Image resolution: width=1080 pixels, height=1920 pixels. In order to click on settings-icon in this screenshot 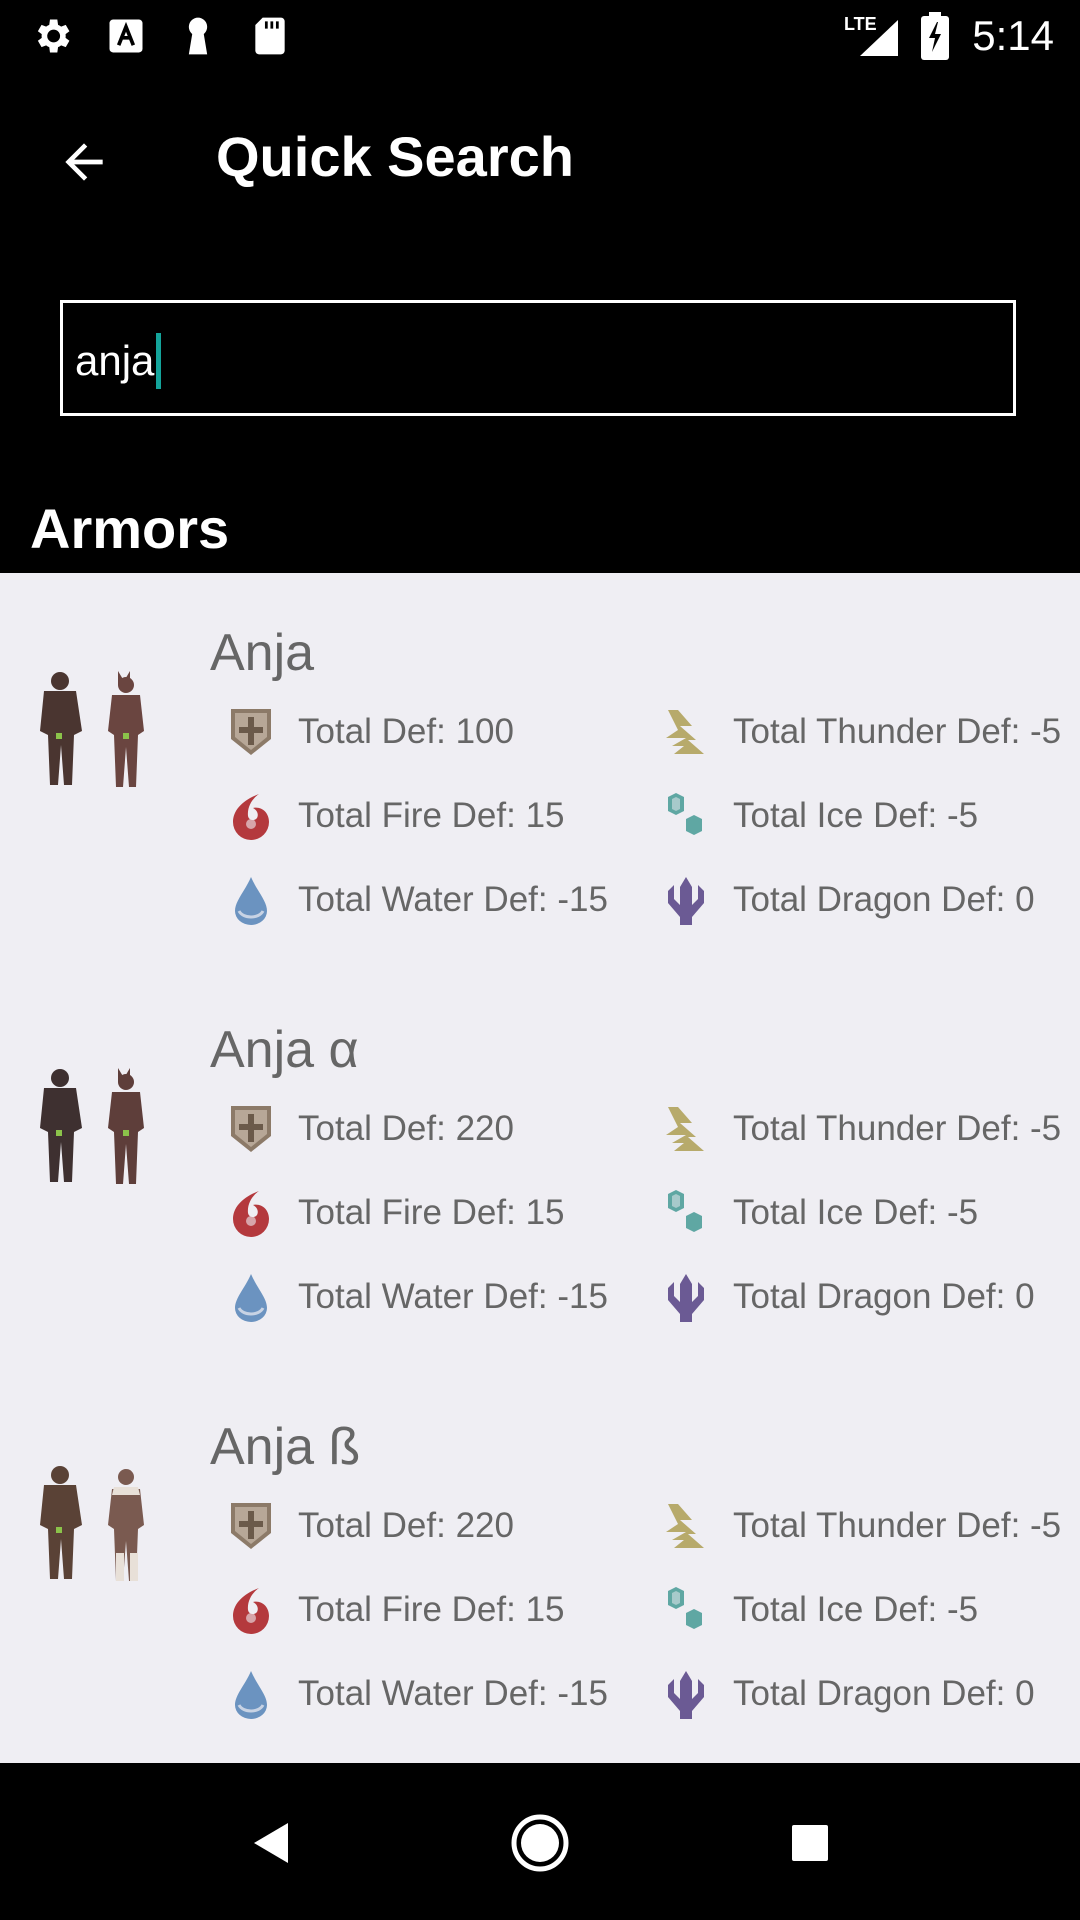, I will do `click(52, 36)`.